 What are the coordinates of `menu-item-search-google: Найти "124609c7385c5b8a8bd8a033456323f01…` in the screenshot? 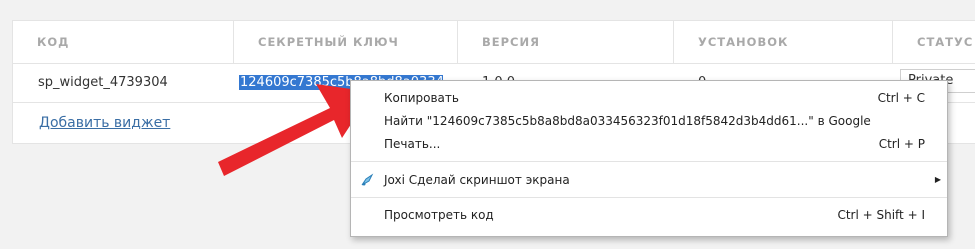 It's located at (649, 121).